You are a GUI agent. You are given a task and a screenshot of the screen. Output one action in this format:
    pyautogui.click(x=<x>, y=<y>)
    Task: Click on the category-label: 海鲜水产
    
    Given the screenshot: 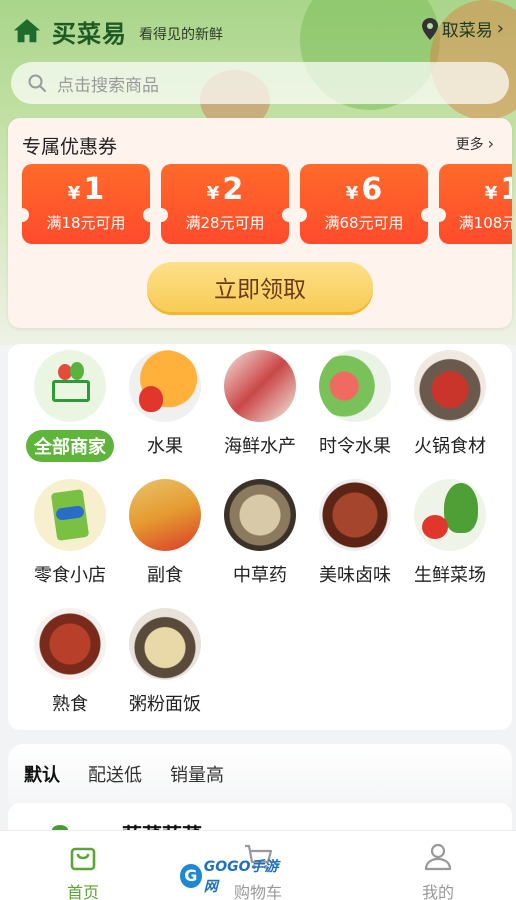 What is the action you would take?
    pyautogui.click(x=260, y=446)
    